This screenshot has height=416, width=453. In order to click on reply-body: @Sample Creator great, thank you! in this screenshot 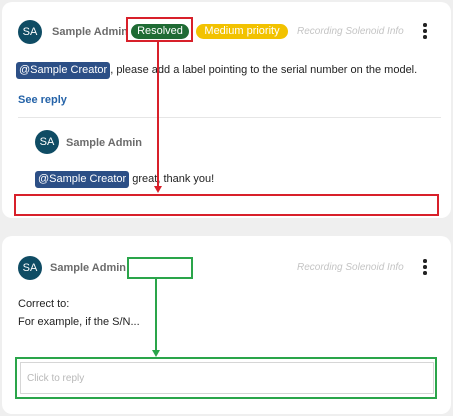, I will do `click(124, 179)`.